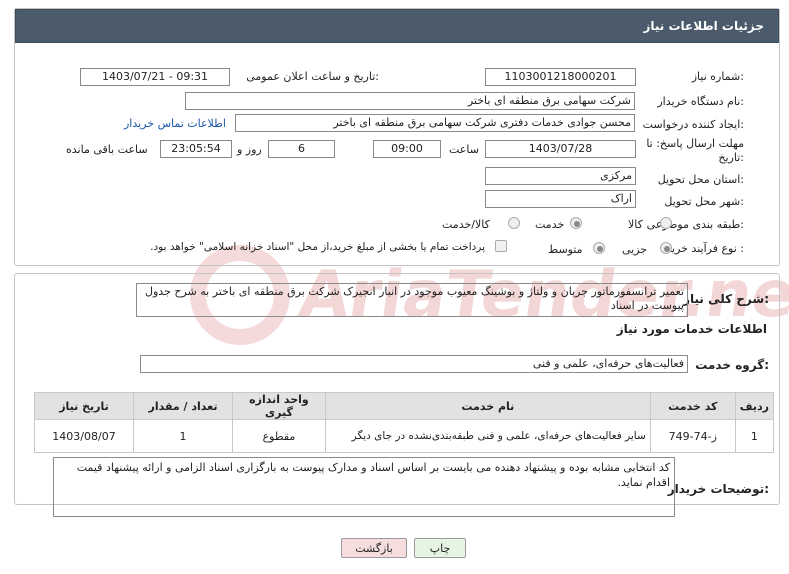 The height and width of the screenshot is (574, 789). Describe the element at coordinates (726, 299) in the screenshot. I see `description-label: شرح کلی نیاز:` at that location.